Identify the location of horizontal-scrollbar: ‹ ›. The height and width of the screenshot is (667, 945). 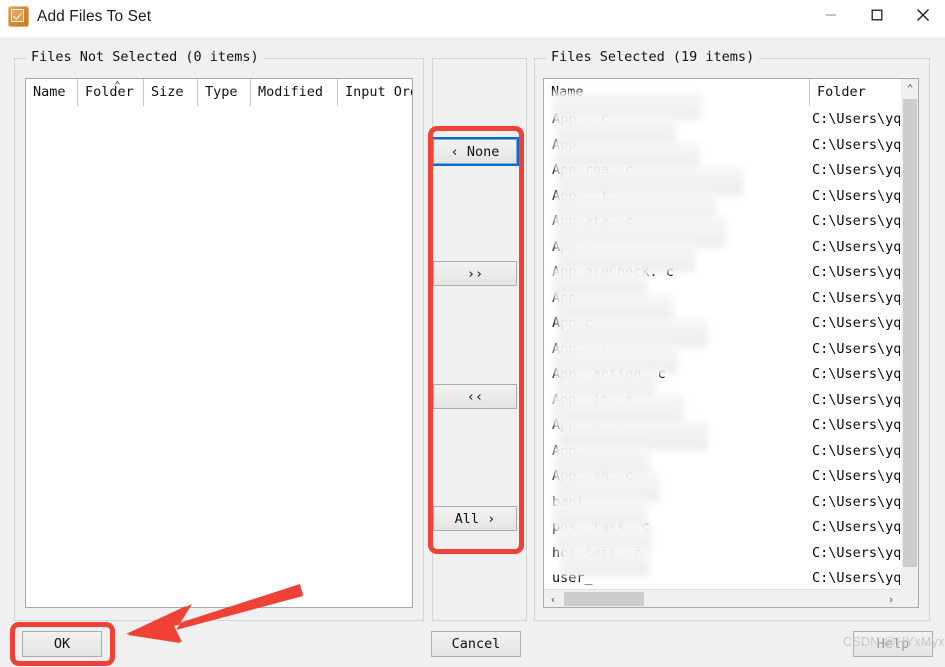
(731, 598).